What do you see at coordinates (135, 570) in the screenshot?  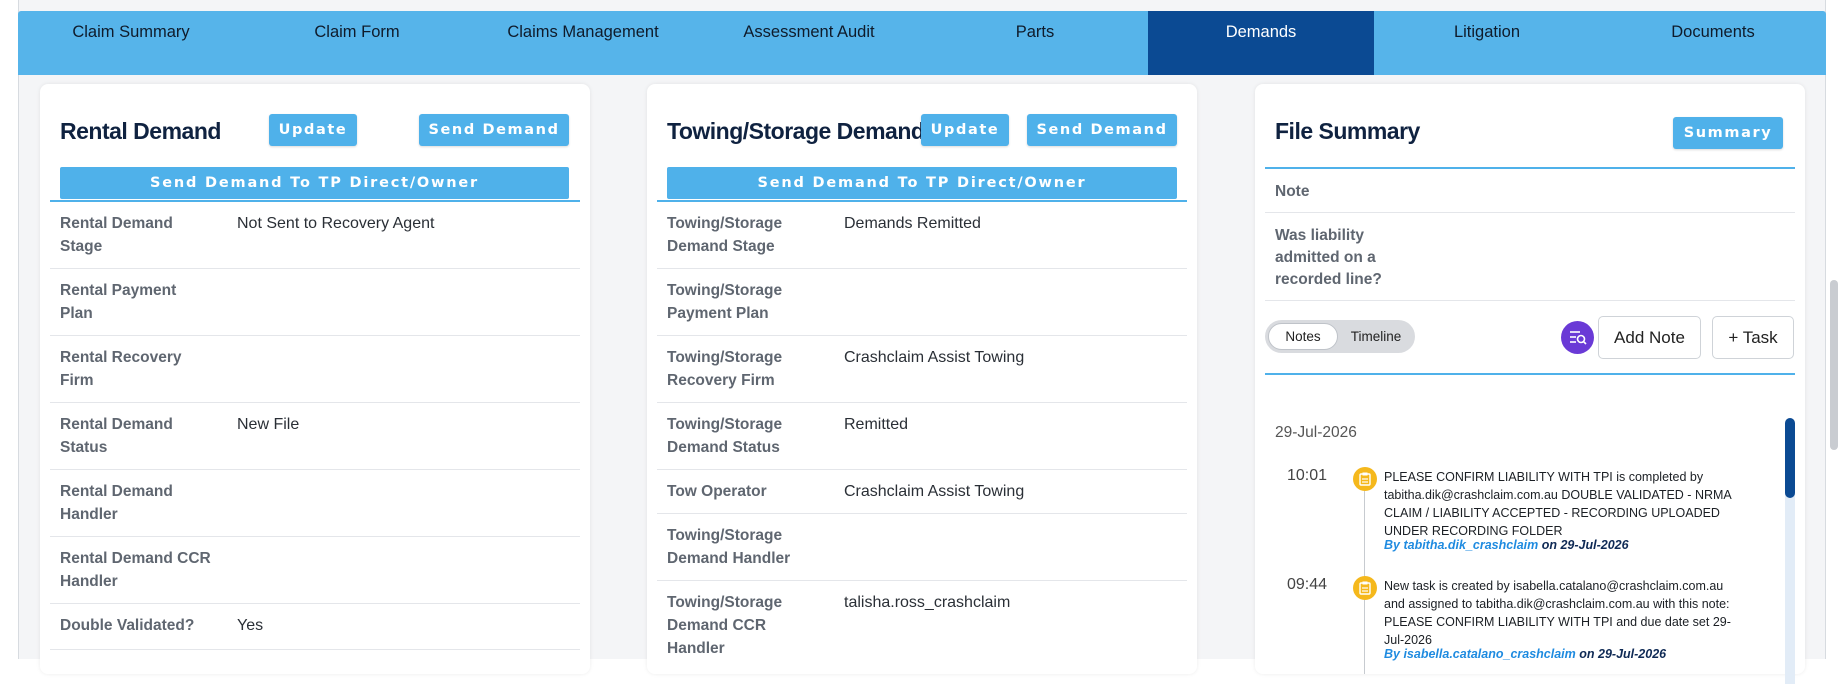 I see `field-label: Rental Demand CCR Handler` at bounding box center [135, 570].